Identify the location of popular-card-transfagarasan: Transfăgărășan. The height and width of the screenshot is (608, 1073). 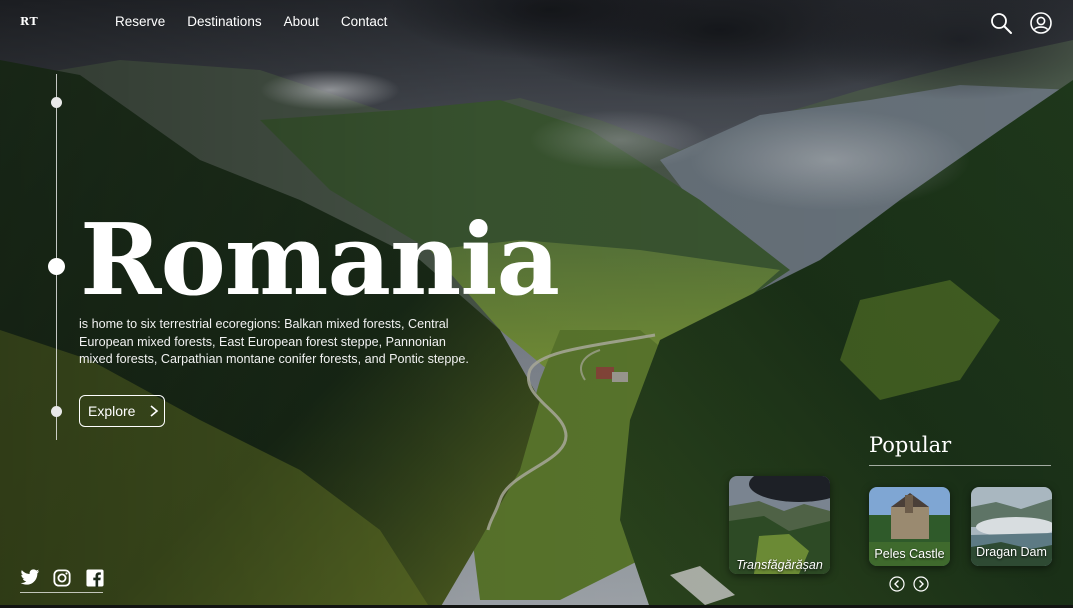
(779, 525).